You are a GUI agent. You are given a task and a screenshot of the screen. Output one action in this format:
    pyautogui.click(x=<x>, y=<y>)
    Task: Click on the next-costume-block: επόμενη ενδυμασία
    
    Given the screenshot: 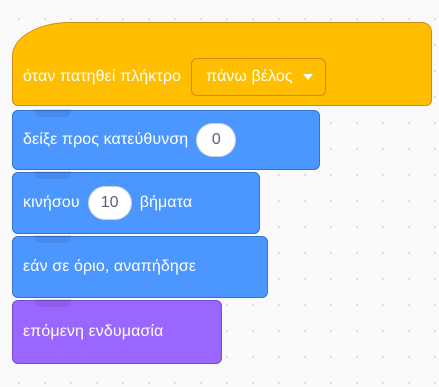 What is the action you would take?
    pyautogui.click(x=117, y=331)
    